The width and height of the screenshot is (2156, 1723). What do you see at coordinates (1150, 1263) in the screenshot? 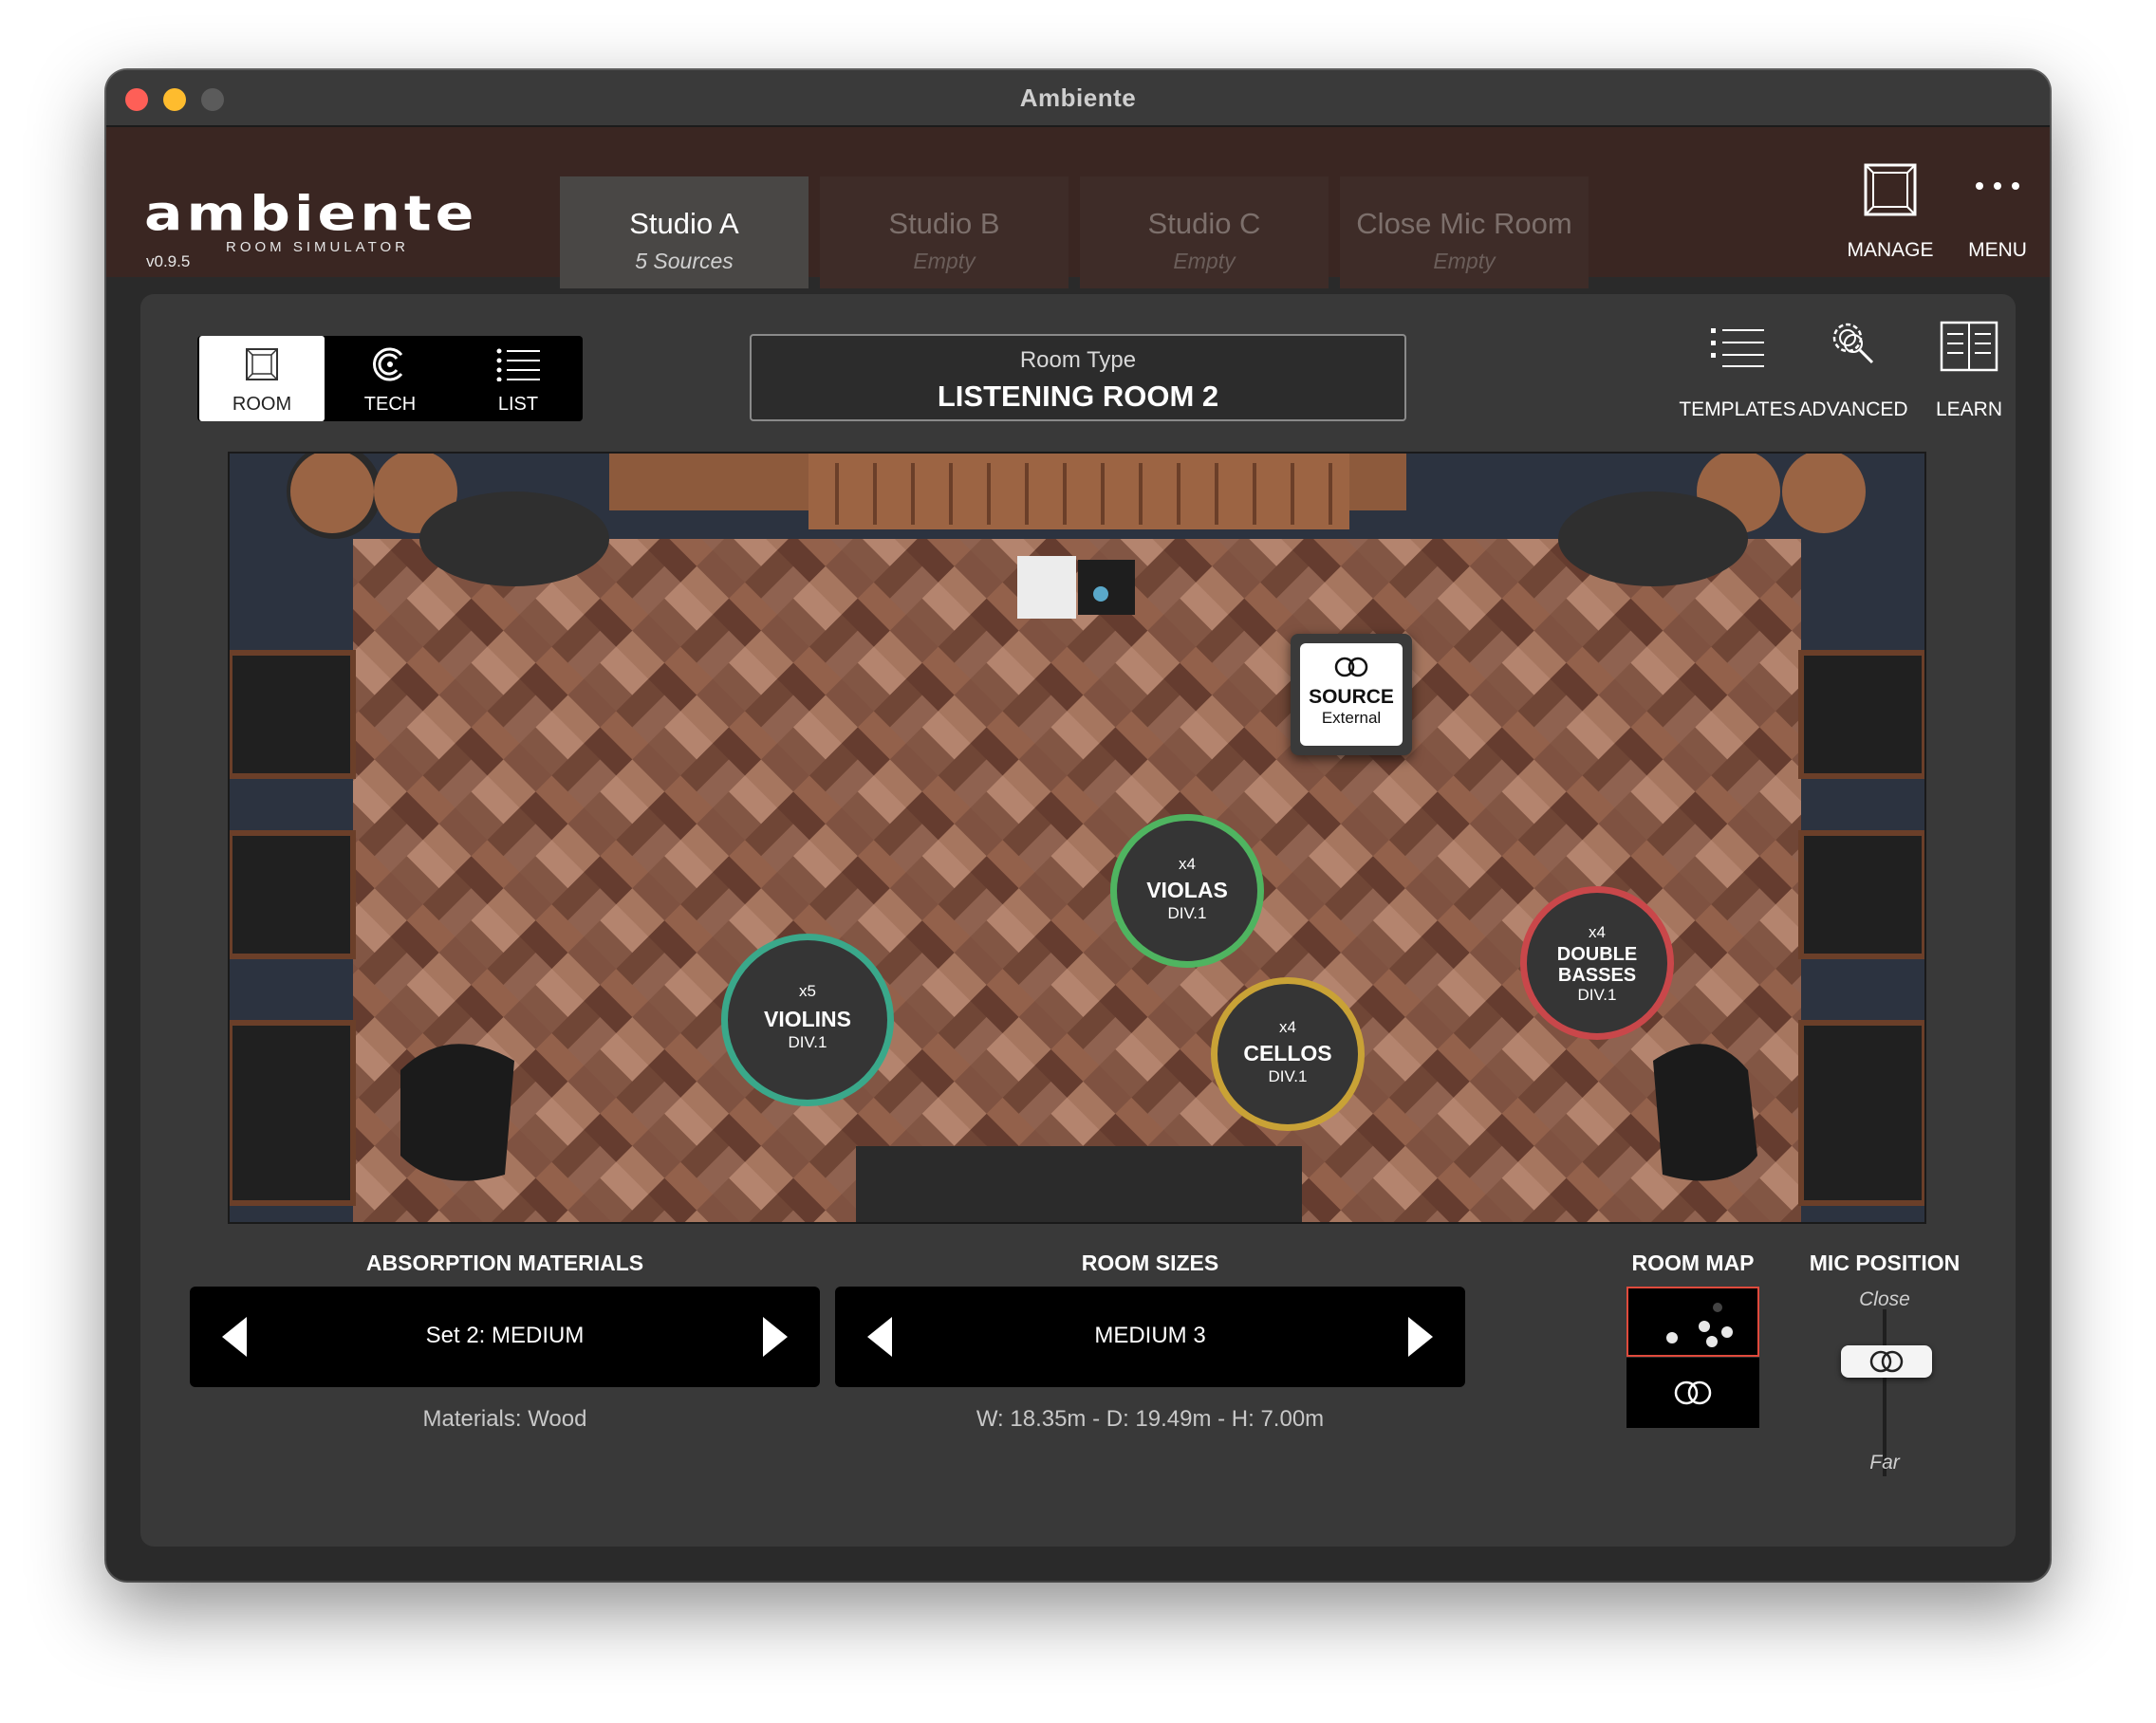
I see `room-sizes-title: ROOM SIZES` at bounding box center [1150, 1263].